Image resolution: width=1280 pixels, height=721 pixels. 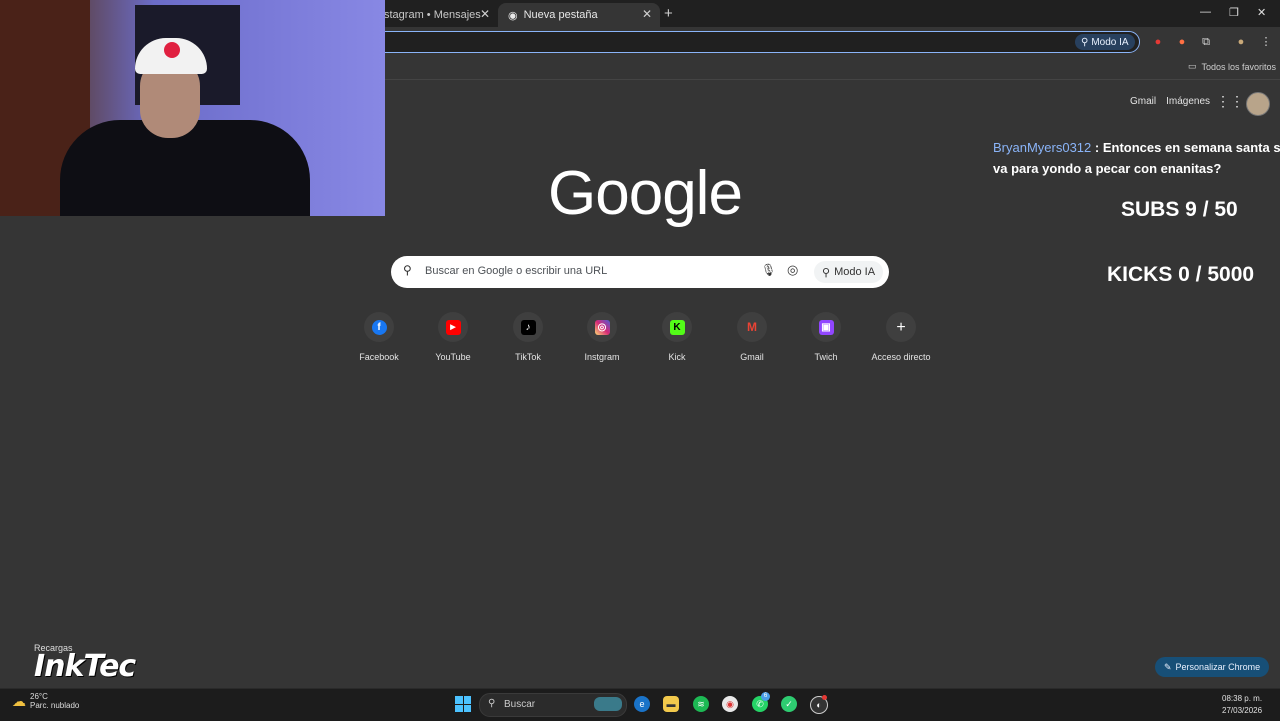 I want to click on account-avatar, so click(x=1258, y=104).